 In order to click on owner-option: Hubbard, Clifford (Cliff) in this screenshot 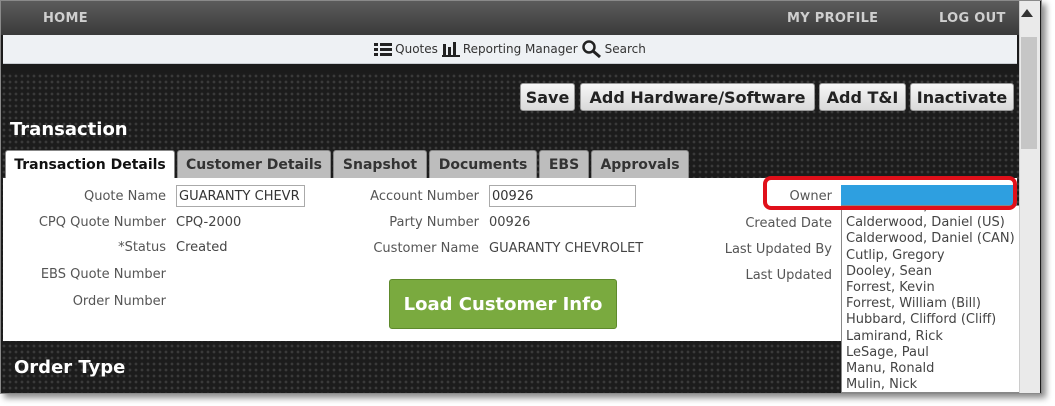, I will do `click(931, 320)`.